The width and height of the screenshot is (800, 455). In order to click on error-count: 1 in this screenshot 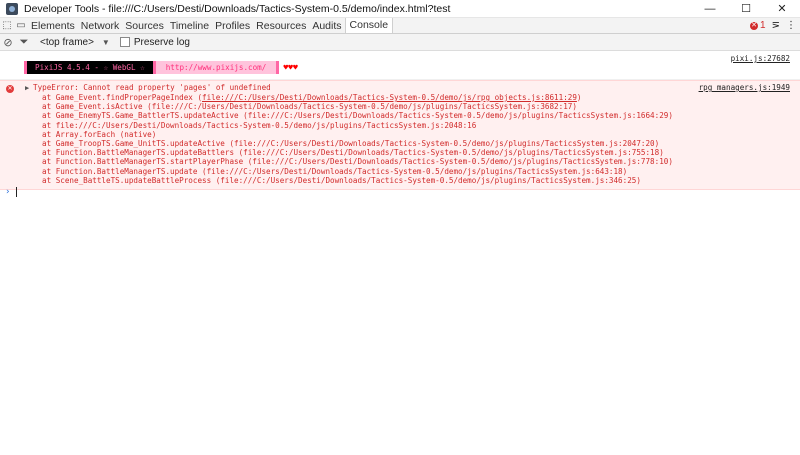, I will do `click(763, 25)`.